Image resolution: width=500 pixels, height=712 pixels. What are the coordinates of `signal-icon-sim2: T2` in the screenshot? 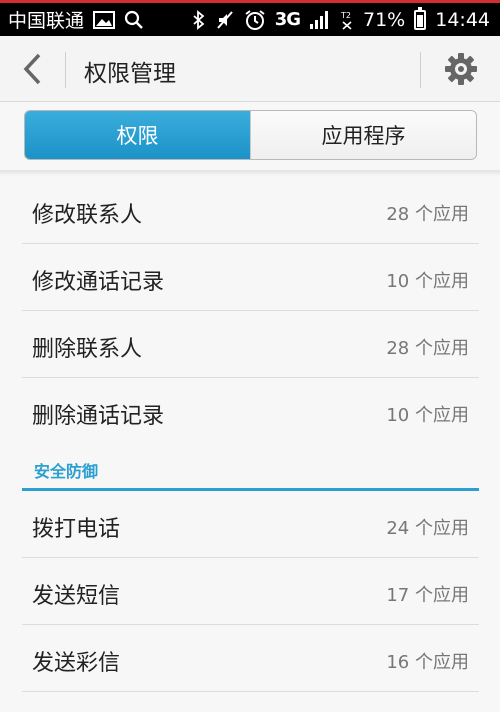 It's located at (347, 20).